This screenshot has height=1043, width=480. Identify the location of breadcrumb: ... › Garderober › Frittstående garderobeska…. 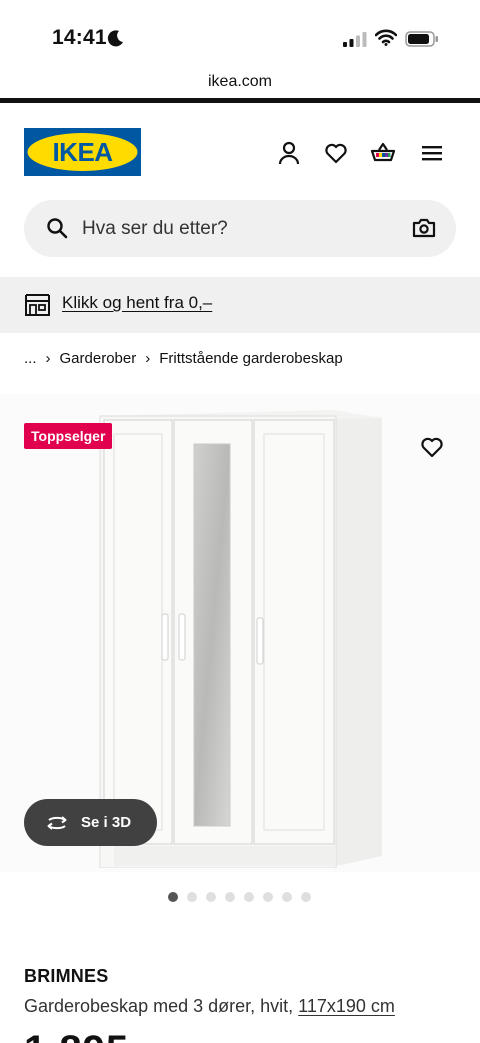
(183, 359).